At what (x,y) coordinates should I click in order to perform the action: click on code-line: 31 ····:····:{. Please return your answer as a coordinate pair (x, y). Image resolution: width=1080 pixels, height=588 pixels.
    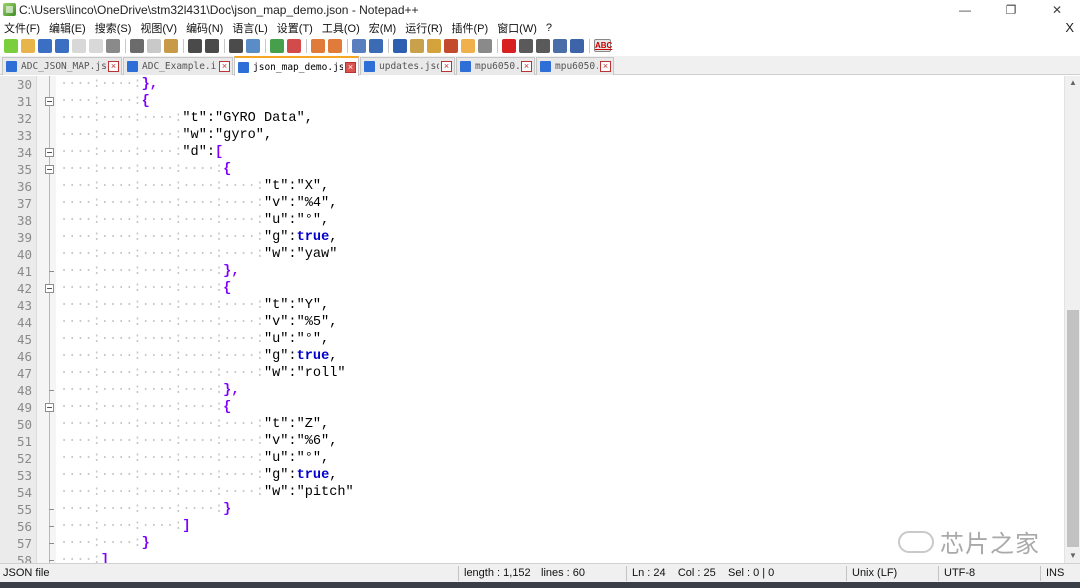
    Looking at the image, I should click on (532, 101).